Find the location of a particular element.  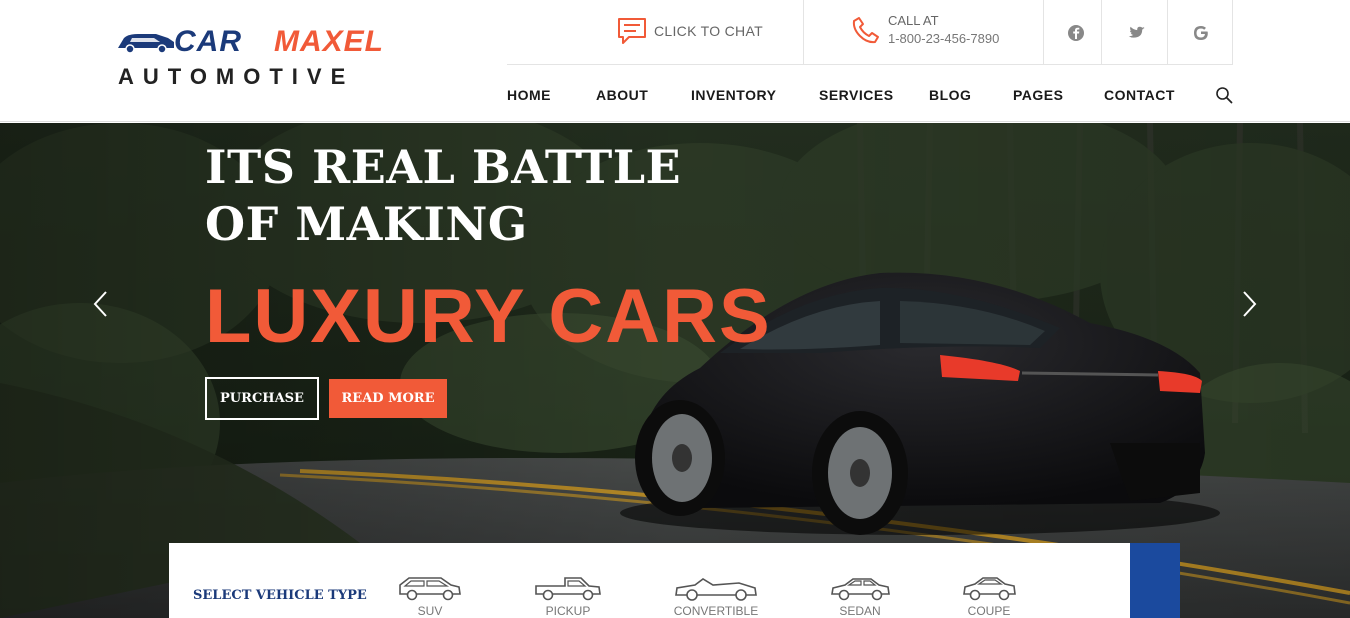

vehicle-type-coupe: COUPE is located at coordinates (989, 595).